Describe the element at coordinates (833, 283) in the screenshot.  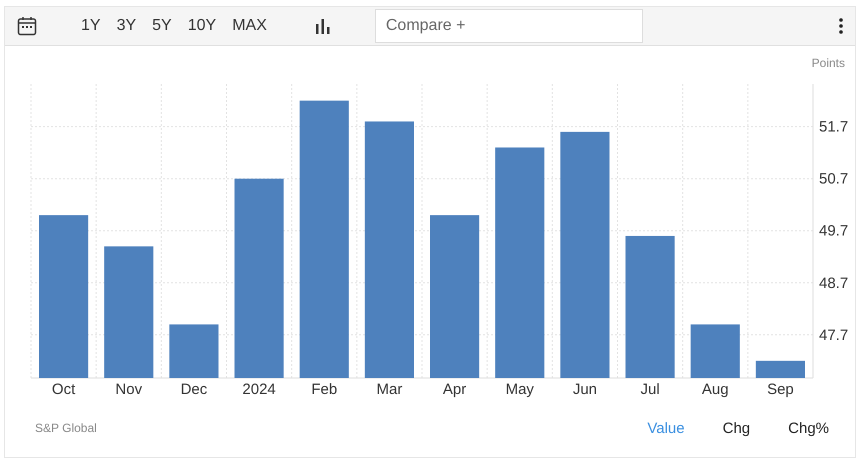
I see `y-tick-label: 48.7` at that location.